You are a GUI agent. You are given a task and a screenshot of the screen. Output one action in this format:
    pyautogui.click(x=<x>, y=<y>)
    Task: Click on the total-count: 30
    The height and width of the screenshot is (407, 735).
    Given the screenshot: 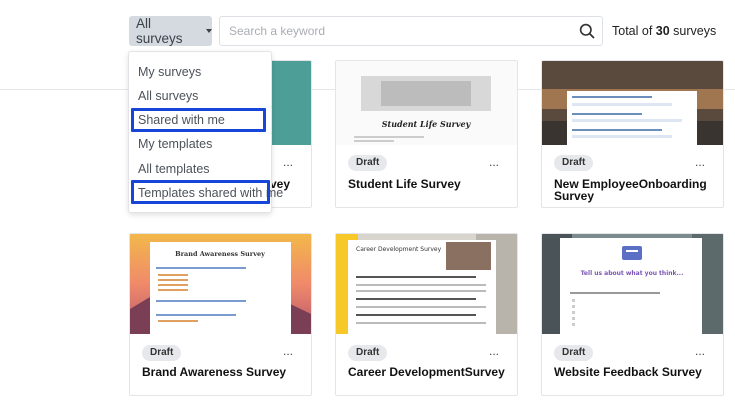 What is the action you would take?
    pyautogui.click(x=662, y=31)
    